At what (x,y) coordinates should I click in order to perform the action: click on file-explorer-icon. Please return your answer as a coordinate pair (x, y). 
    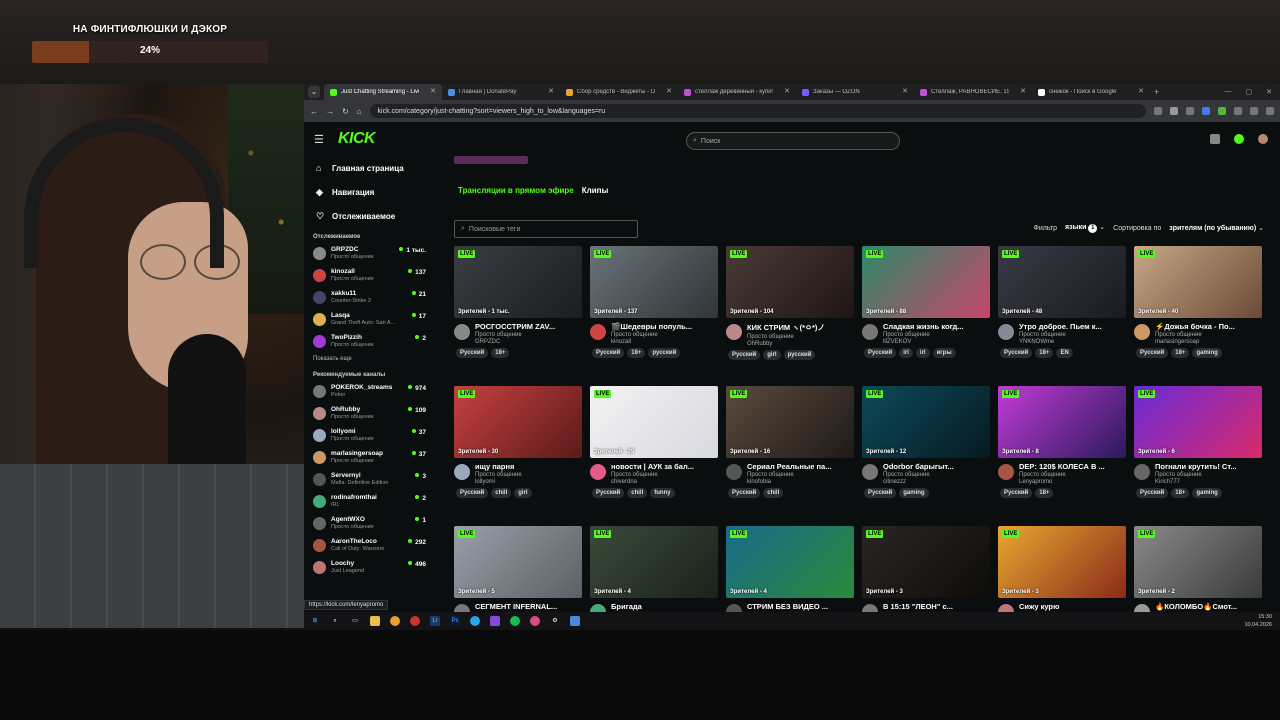
    Looking at the image, I should click on (375, 621).